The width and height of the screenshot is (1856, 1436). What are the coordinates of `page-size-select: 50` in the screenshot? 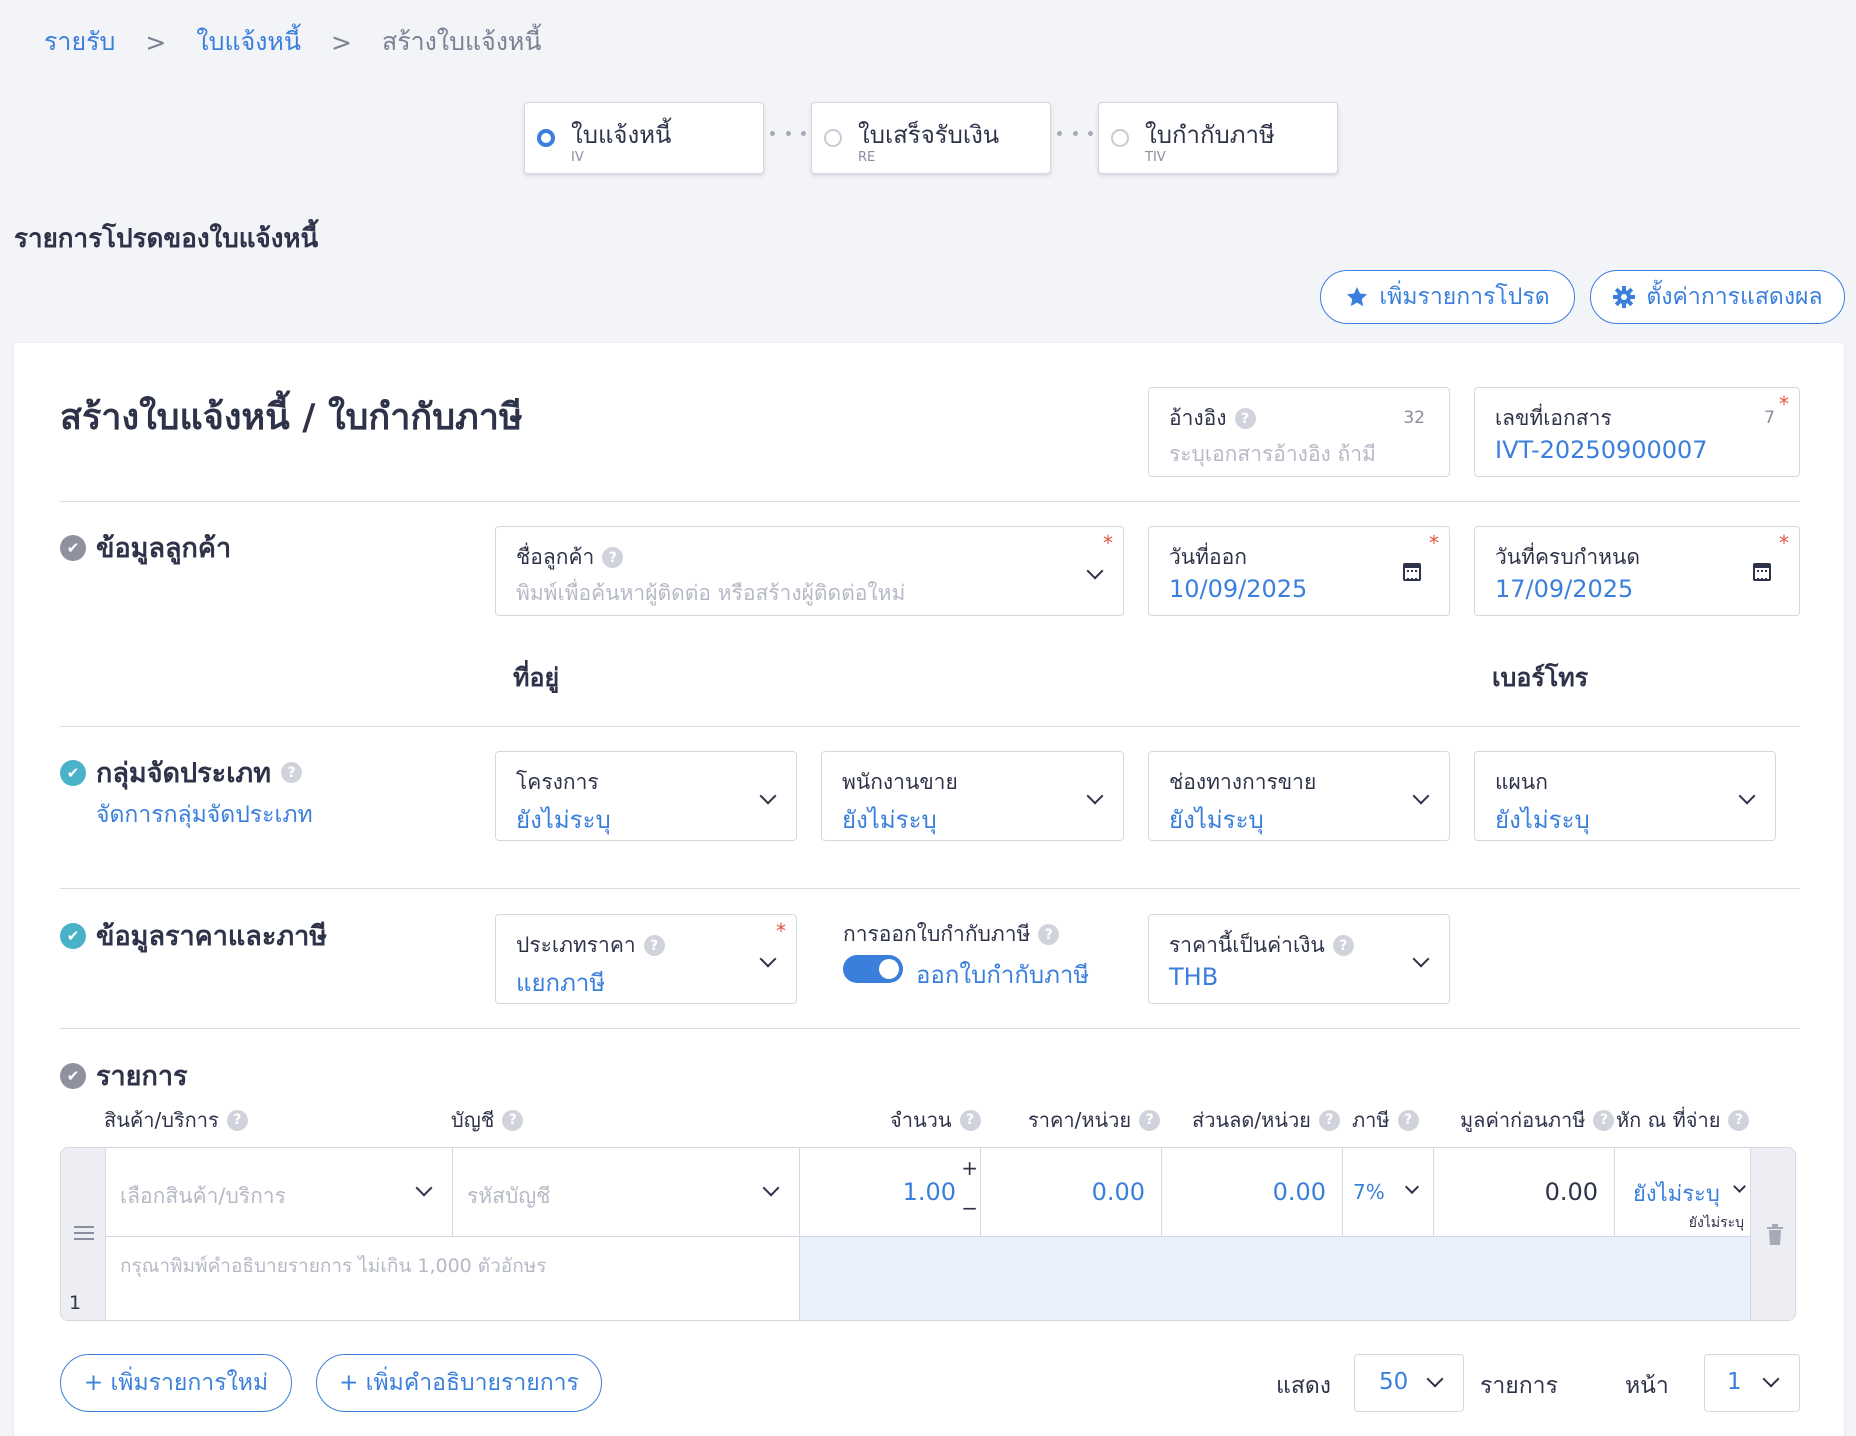 It's located at (1409, 1383).